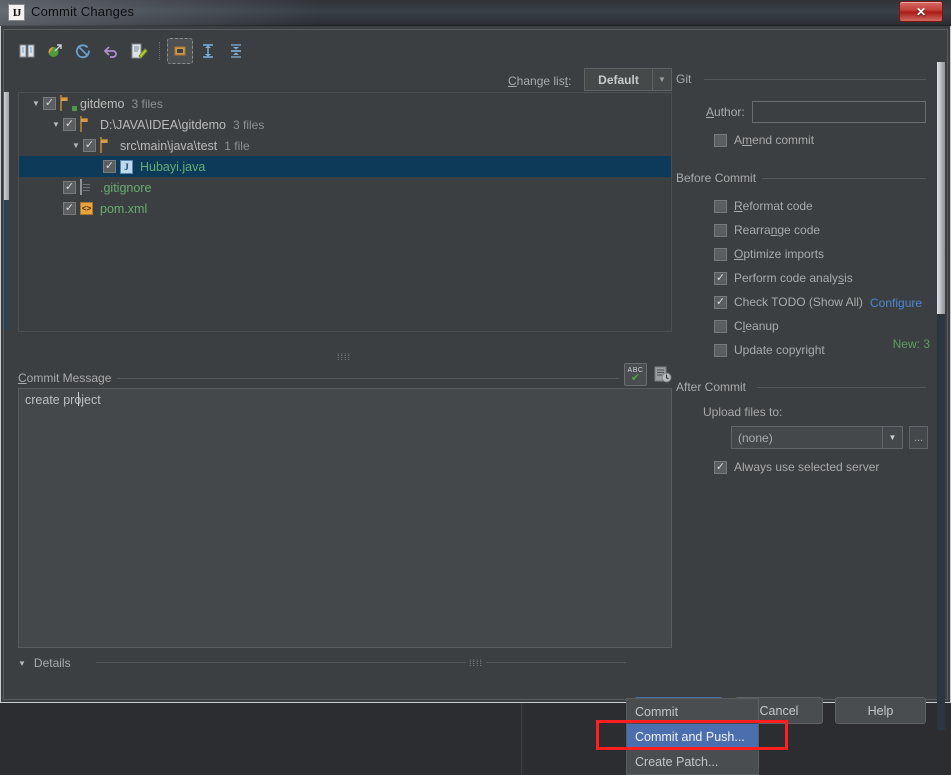 The width and height of the screenshot is (951, 775). I want to click on refresh-icon, so click(83, 51).